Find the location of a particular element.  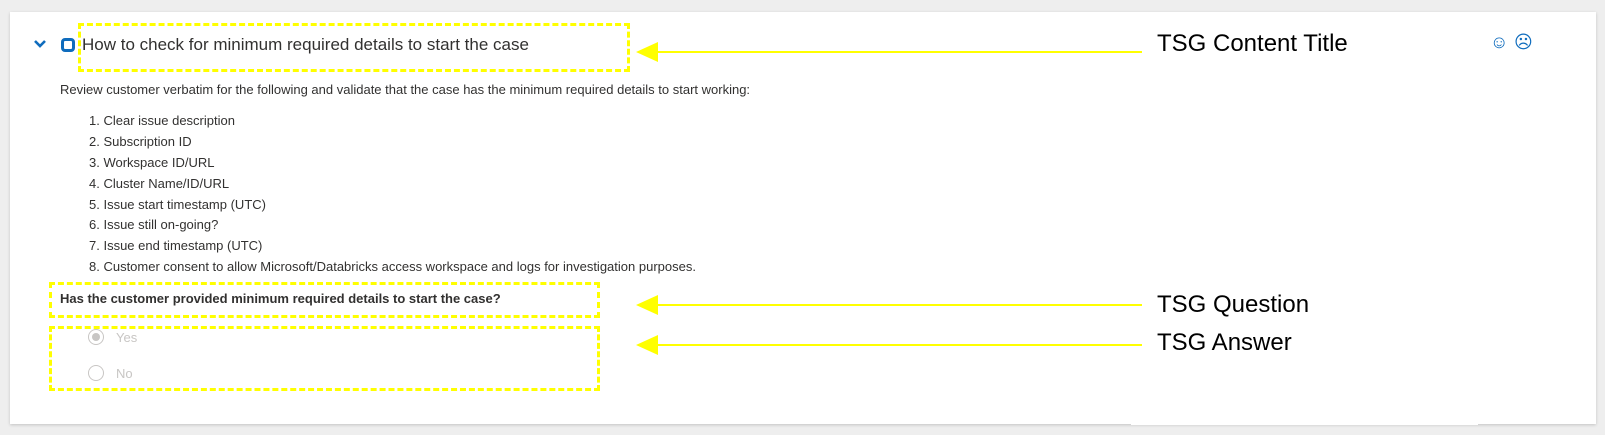

answer-highlight-box is located at coordinates (324, 358).